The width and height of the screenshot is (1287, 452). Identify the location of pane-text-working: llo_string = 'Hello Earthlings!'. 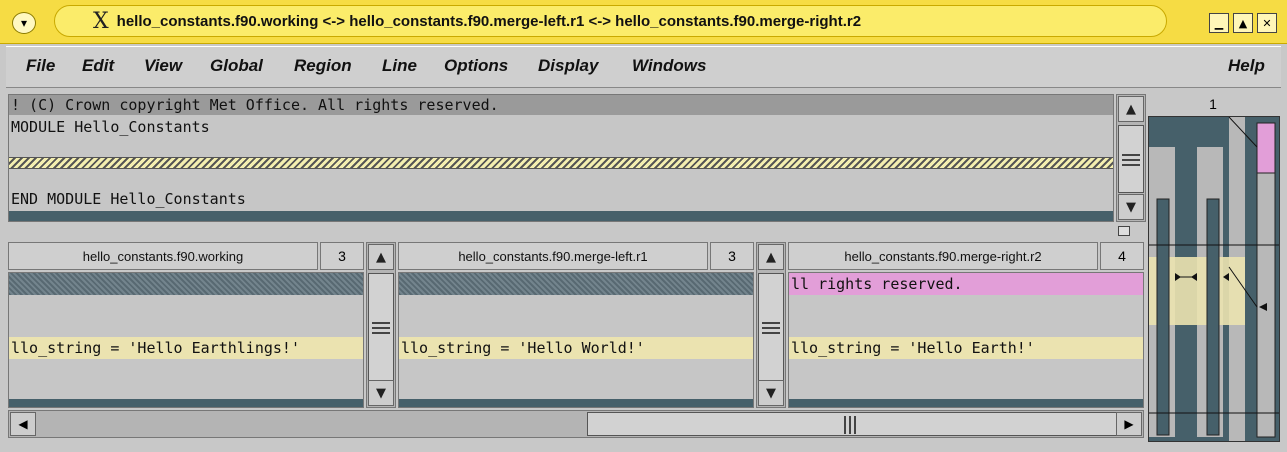
(155, 348).